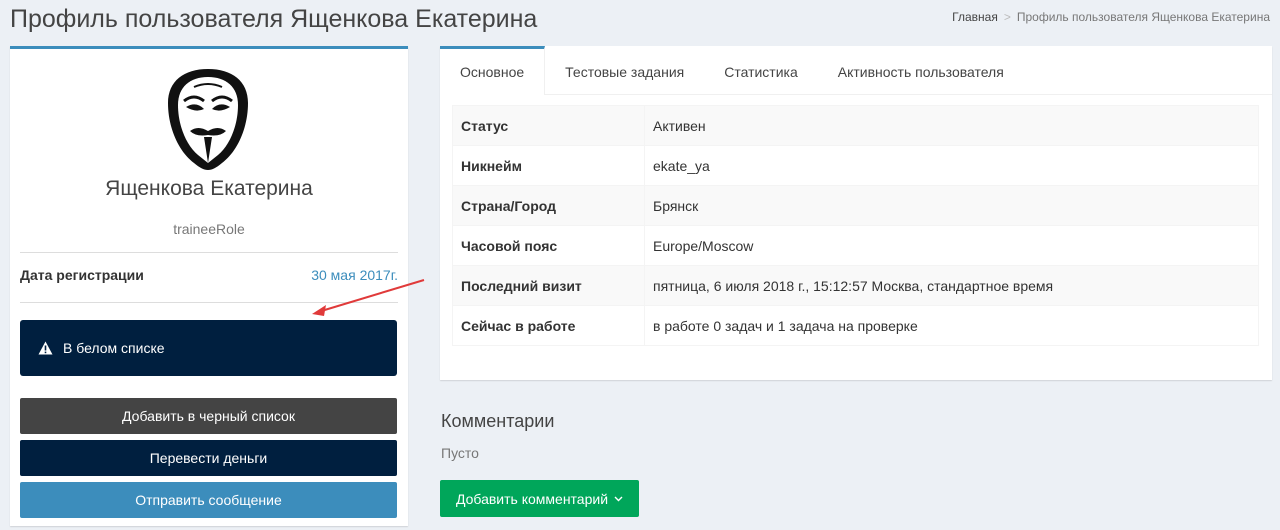 This screenshot has height=530, width=1280. I want to click on tab-statistics: Статистика, so click(761, 70).